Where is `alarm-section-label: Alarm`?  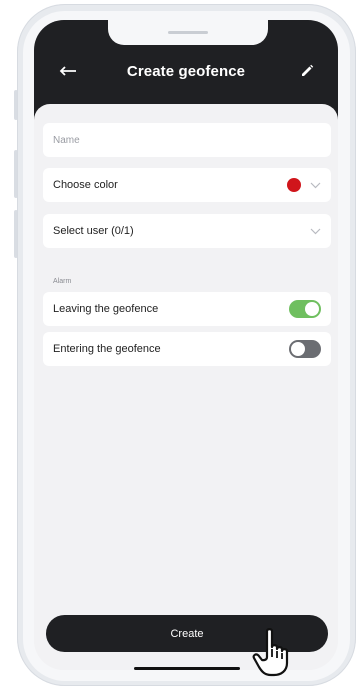
alarm-section-label: Alarm is located at coordinates (62, 281).